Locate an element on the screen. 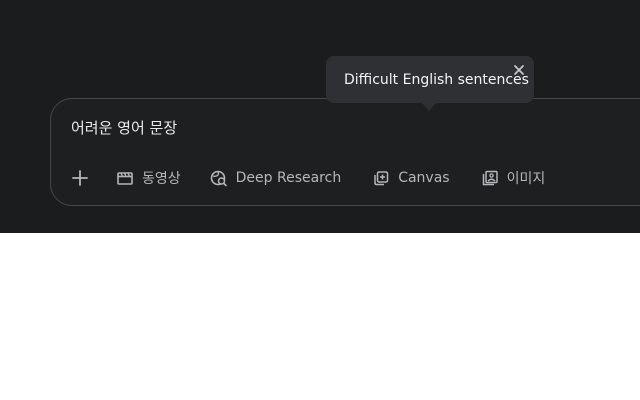  canvas-icon is located at coordinates (381, 178).